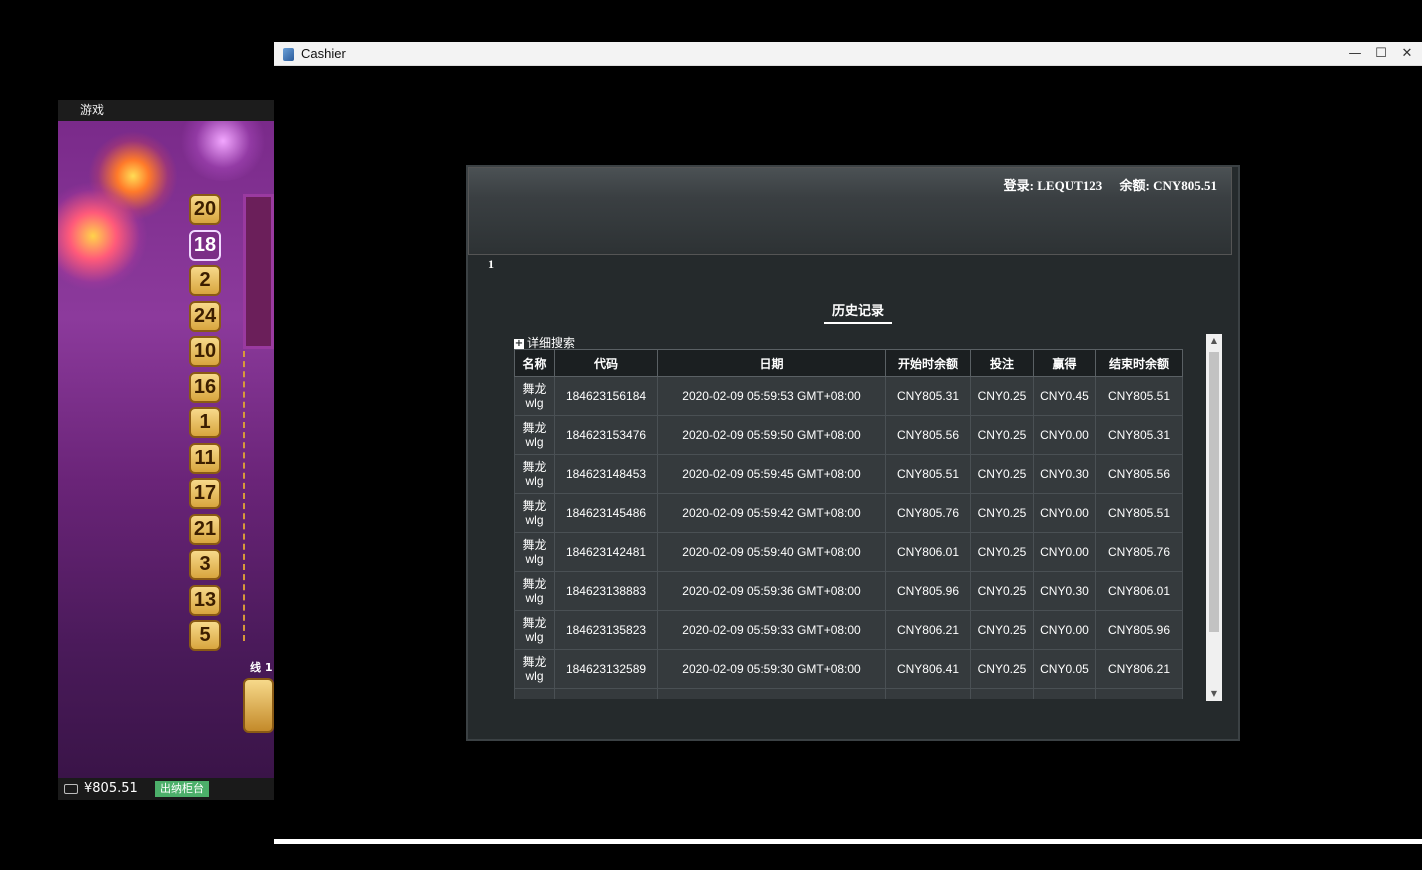  What do you see at coordinates (606, 513) in the screenshot?
I see `cell-code: 184623145486` at bounding box center [606, 513].